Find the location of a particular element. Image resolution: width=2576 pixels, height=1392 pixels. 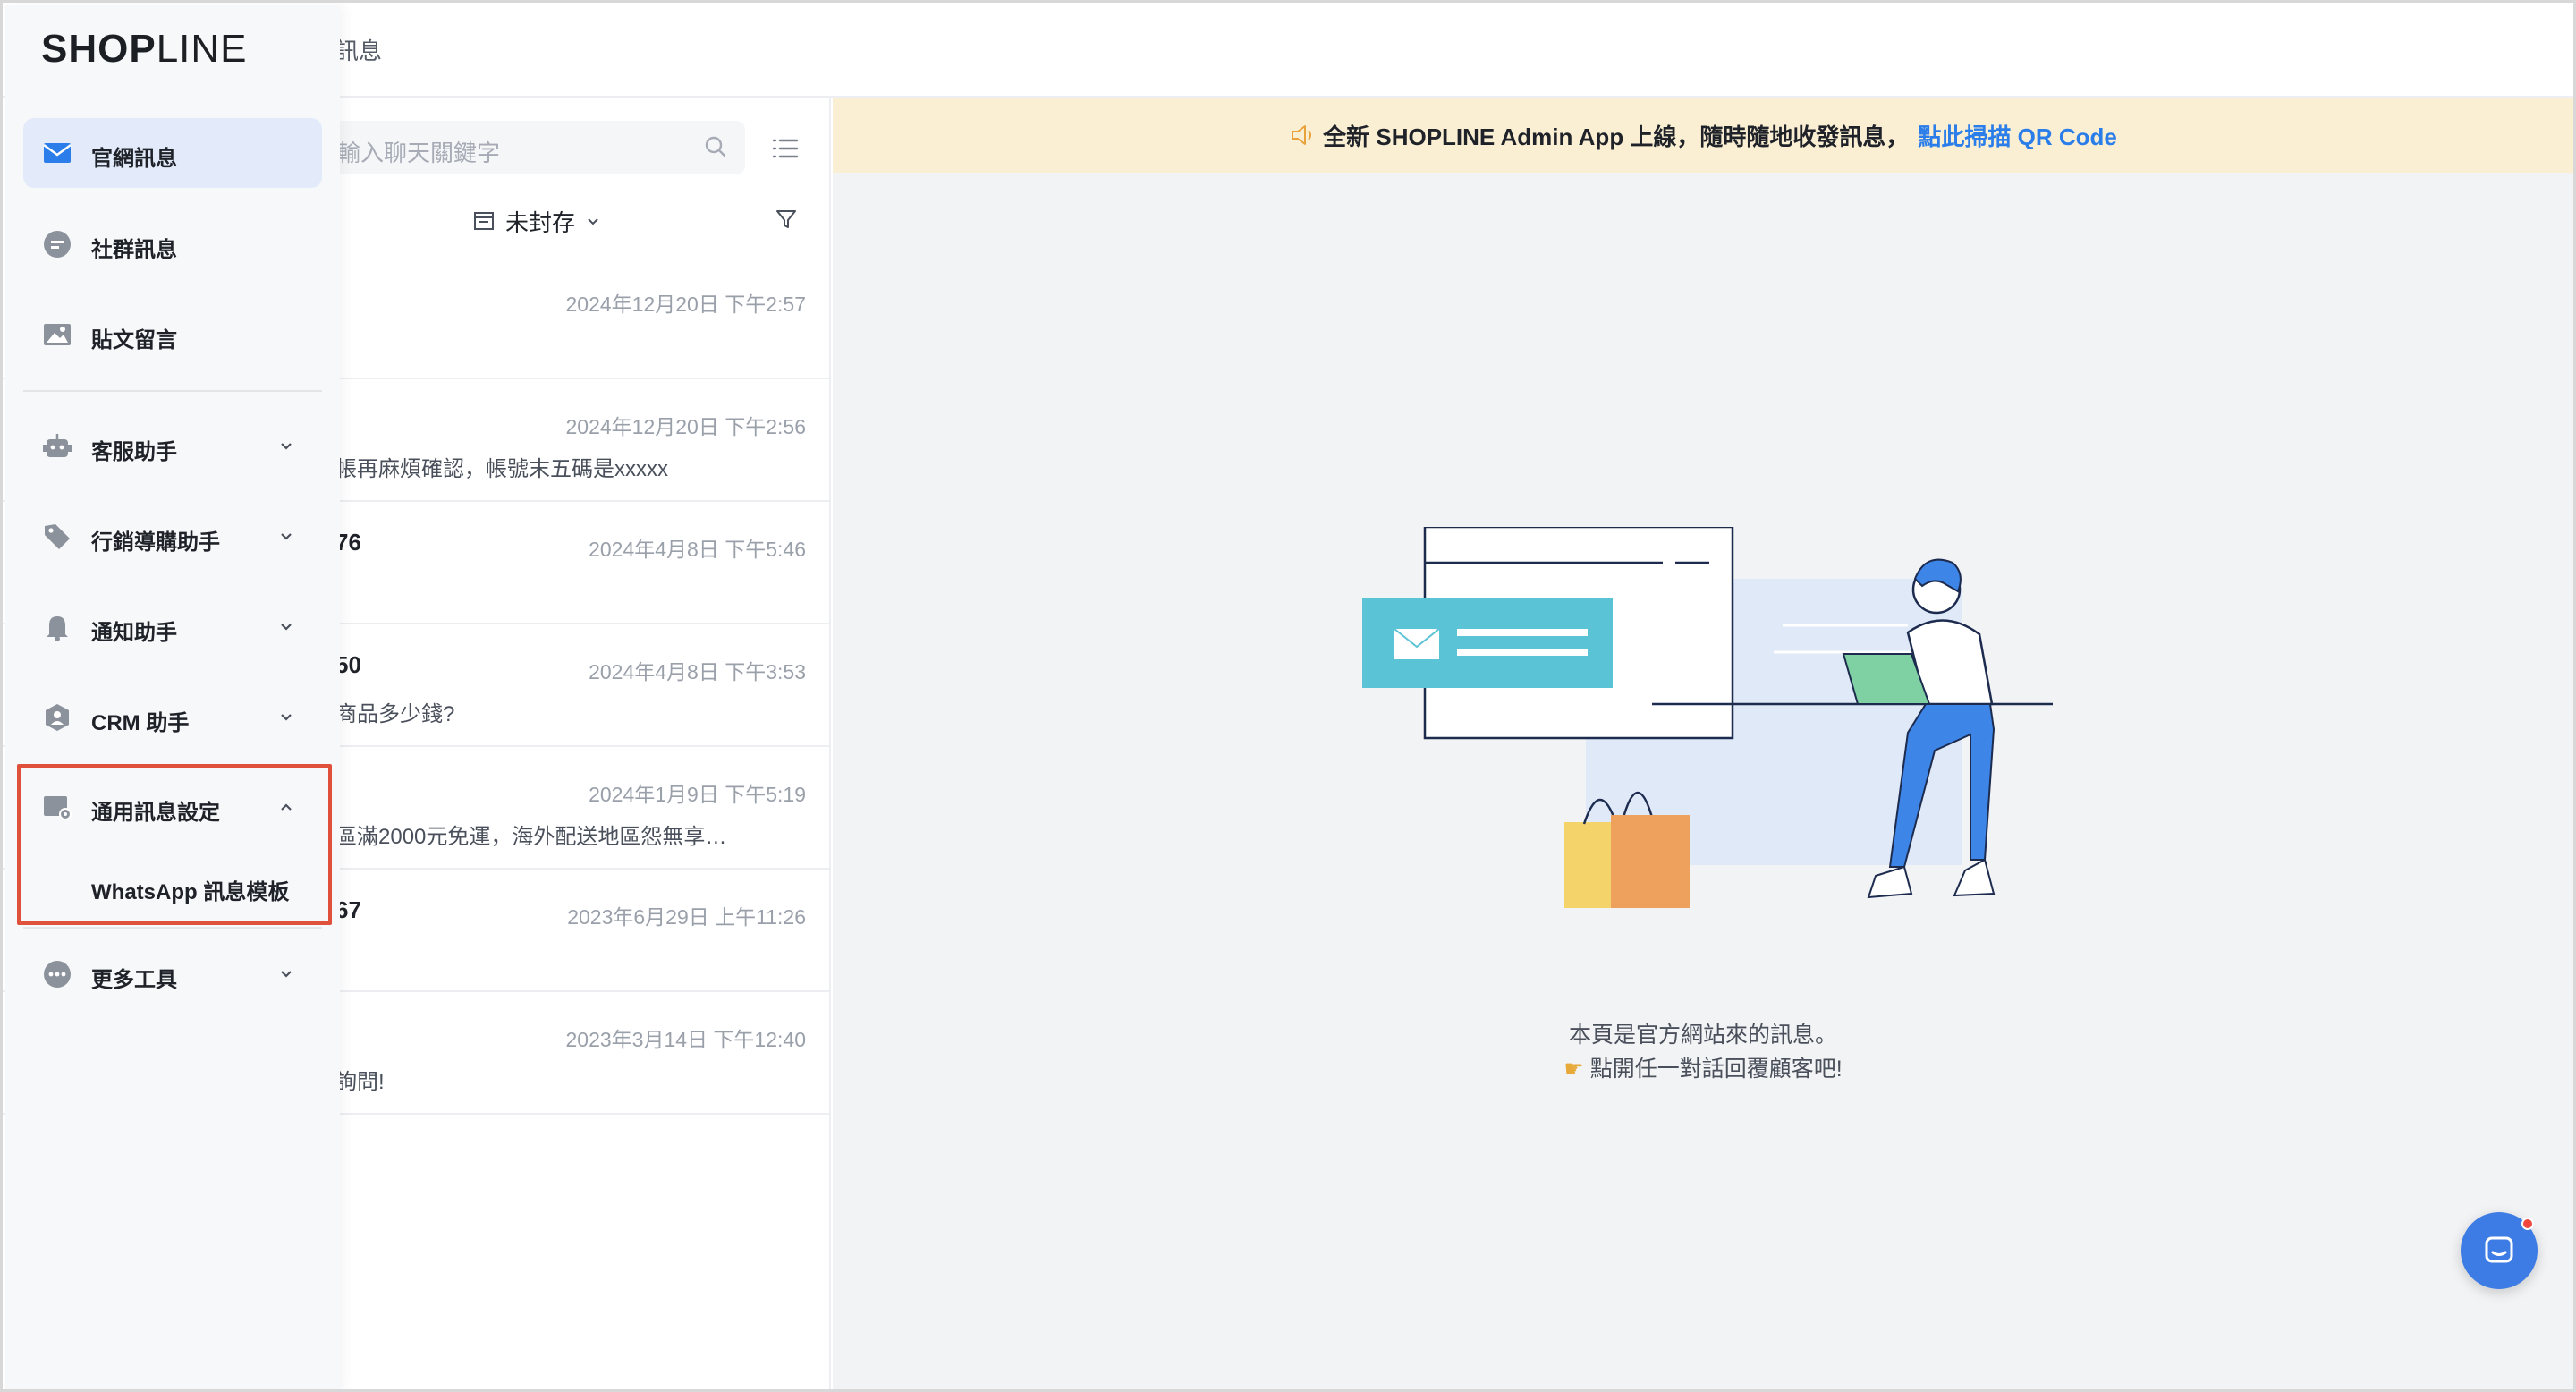

sidebar-subitem-label: WhatsApp 訊息模板 is located at coordinates (190, 892).